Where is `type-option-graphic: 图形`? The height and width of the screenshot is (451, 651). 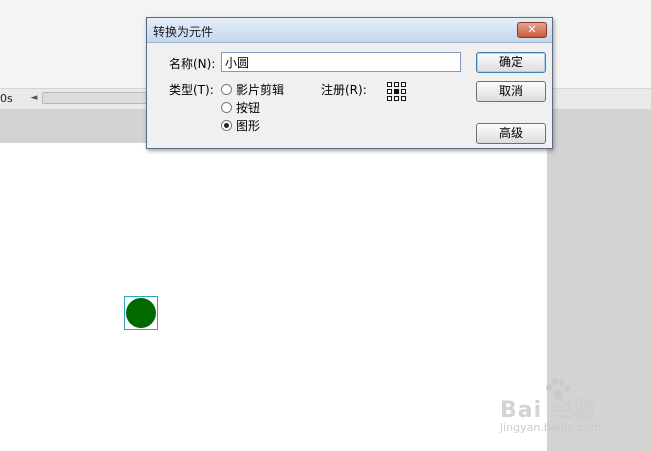
type-option-graphic: 图形 is located at coordinates (240, 125).